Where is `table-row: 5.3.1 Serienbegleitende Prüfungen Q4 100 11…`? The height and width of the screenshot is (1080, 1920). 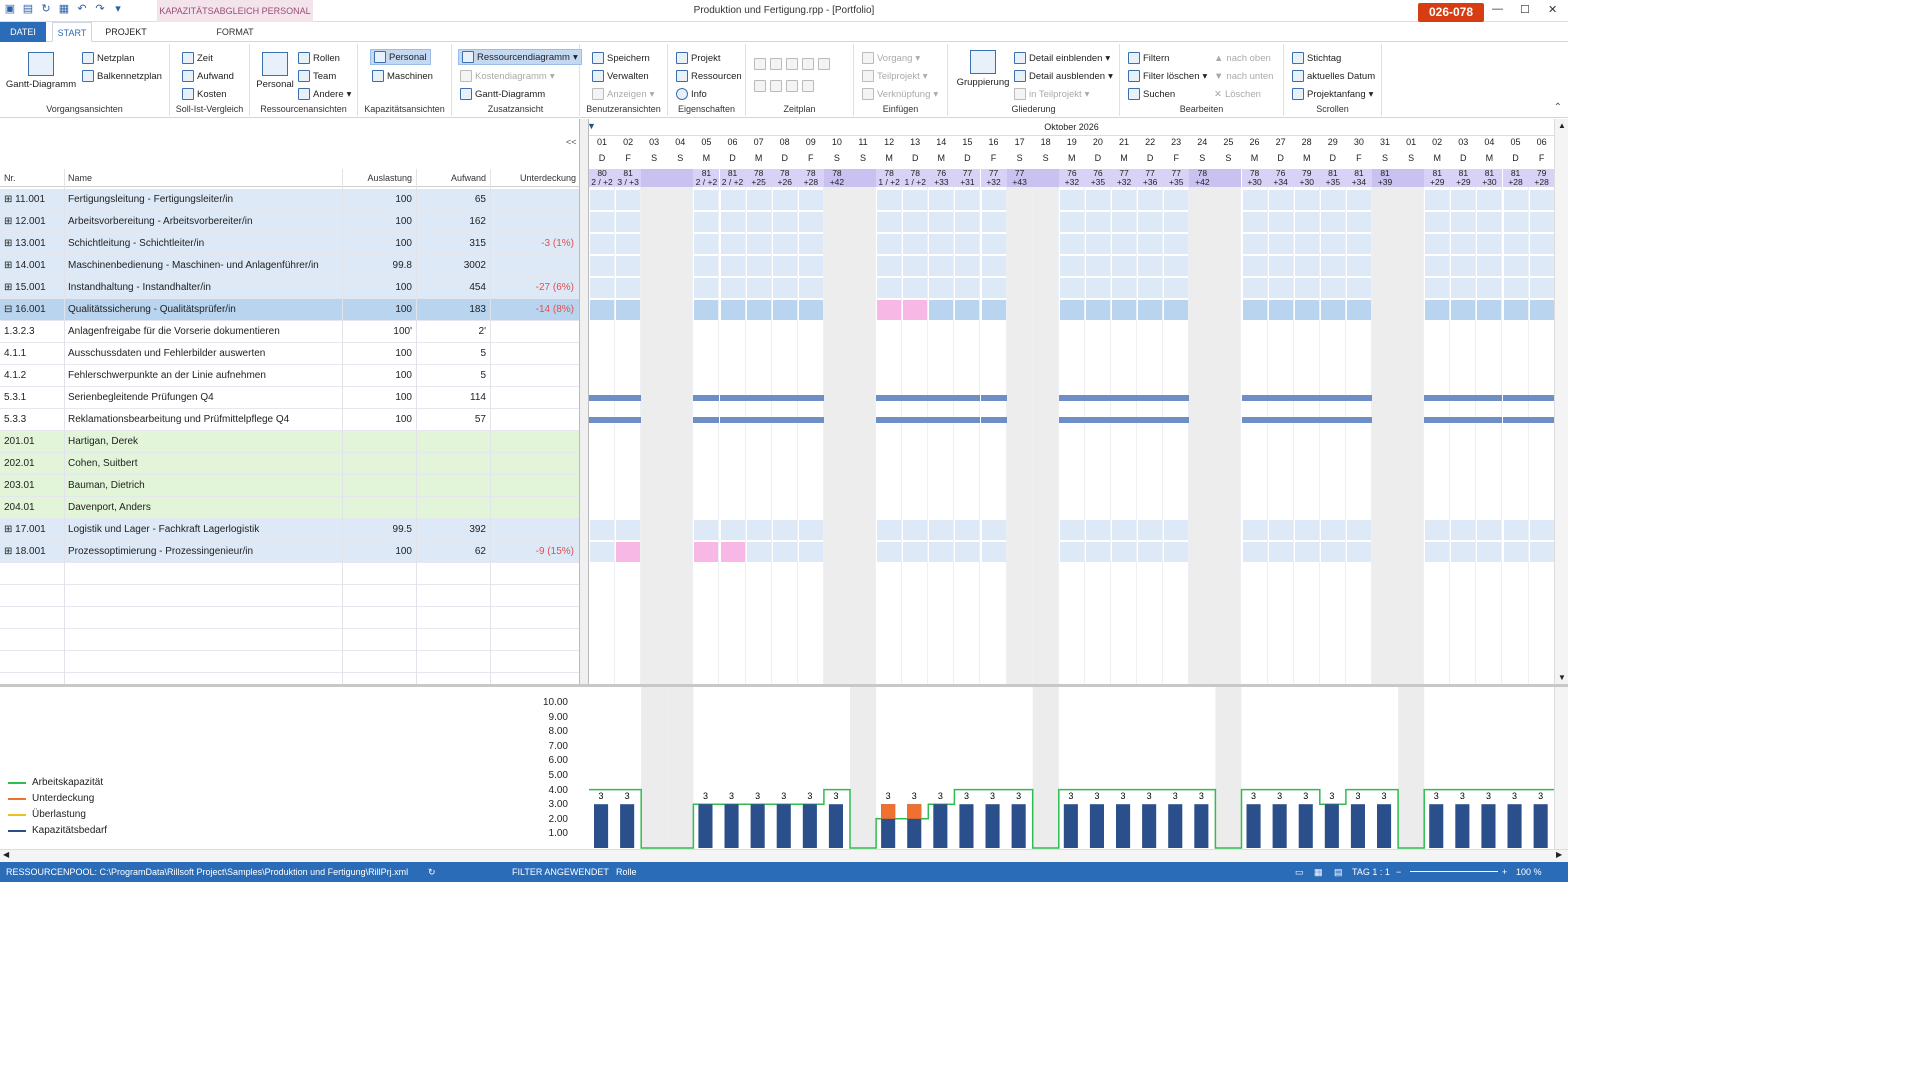 table-row: 5.3.1 Serienbegleitende Prüfungen Q4 100 11… is located at coordinates (289, 398).